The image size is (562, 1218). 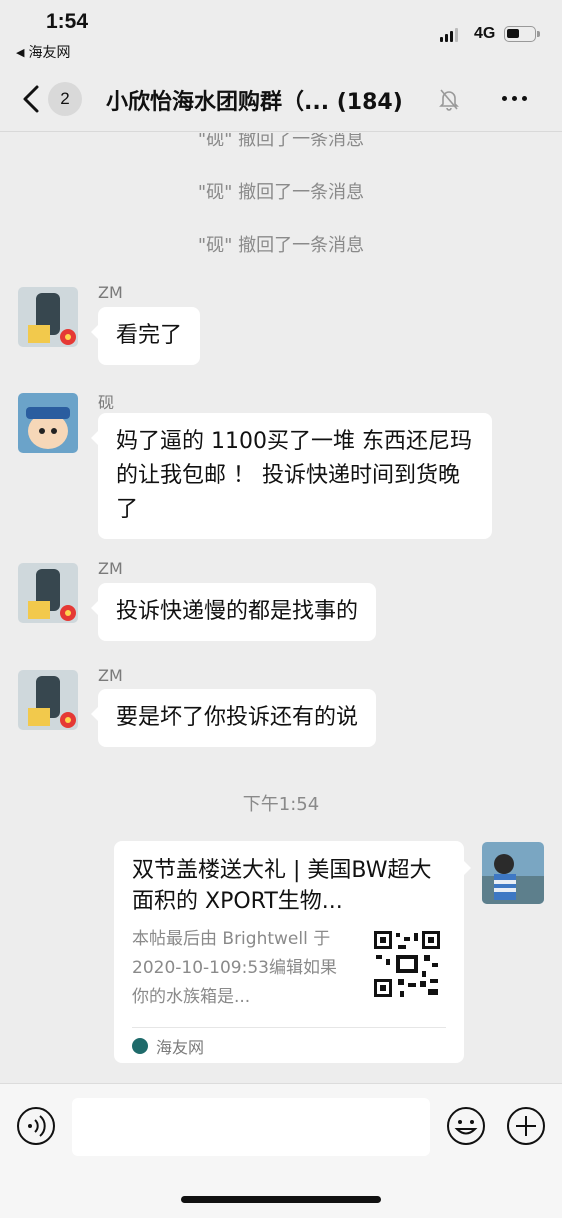 I want to click on message-bubble: 要是坏了你投诉还有的说, so click(x=233, y=718).